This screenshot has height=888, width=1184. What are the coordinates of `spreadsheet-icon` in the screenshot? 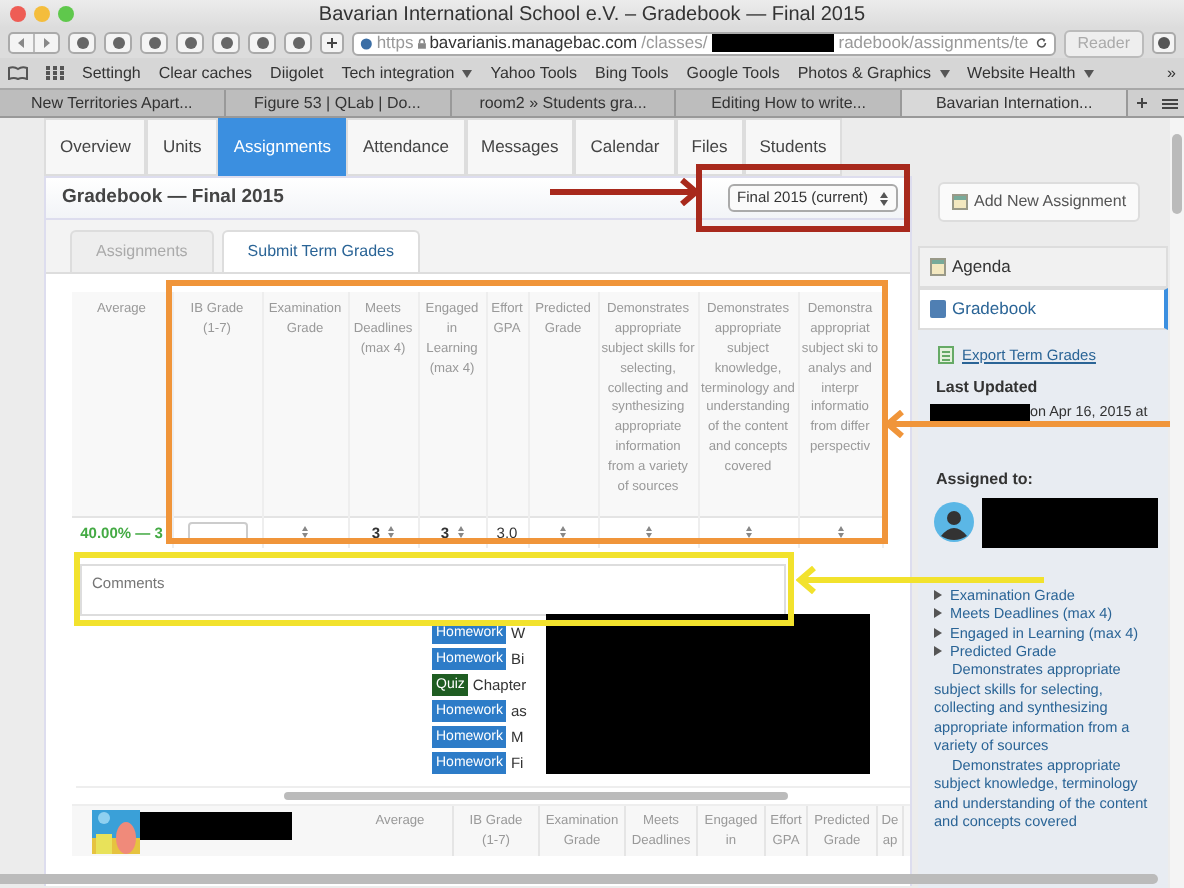 It's located at (946, 354).